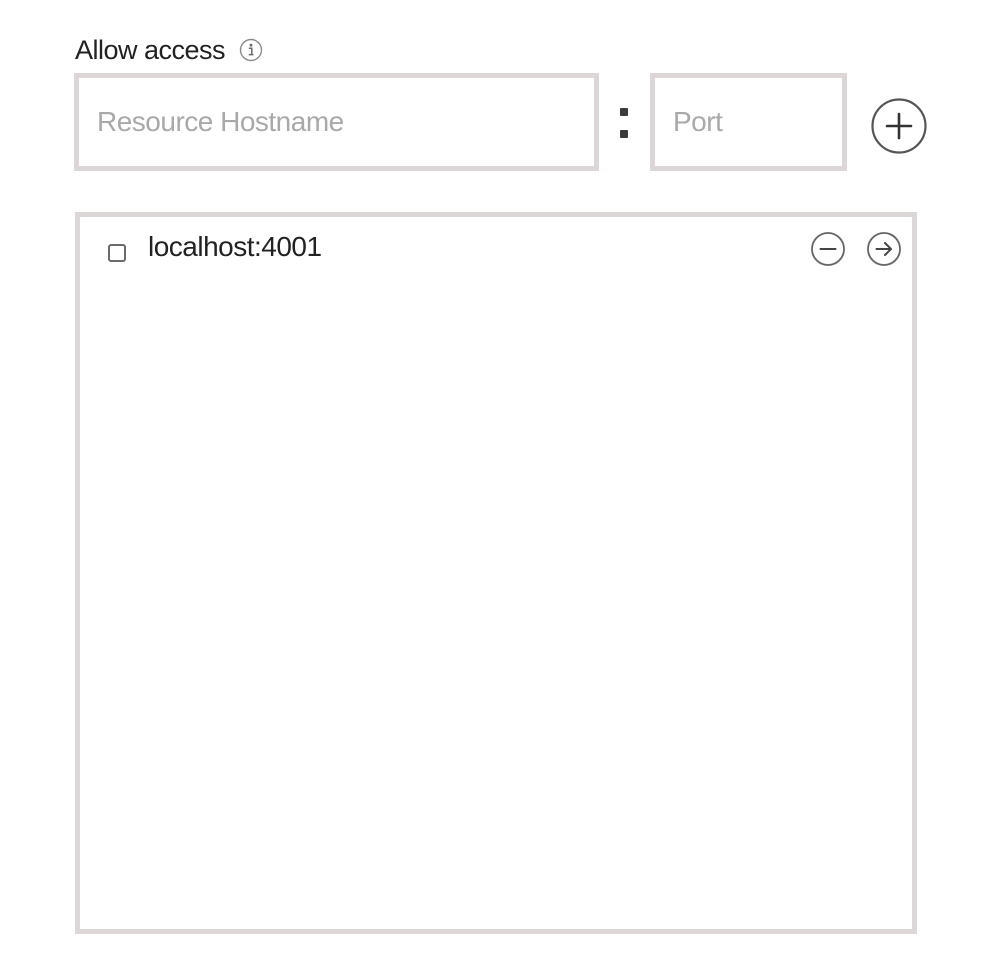 This screenshot has width=994, height=966. I want to click on add-resource-button, so click(899, 126).